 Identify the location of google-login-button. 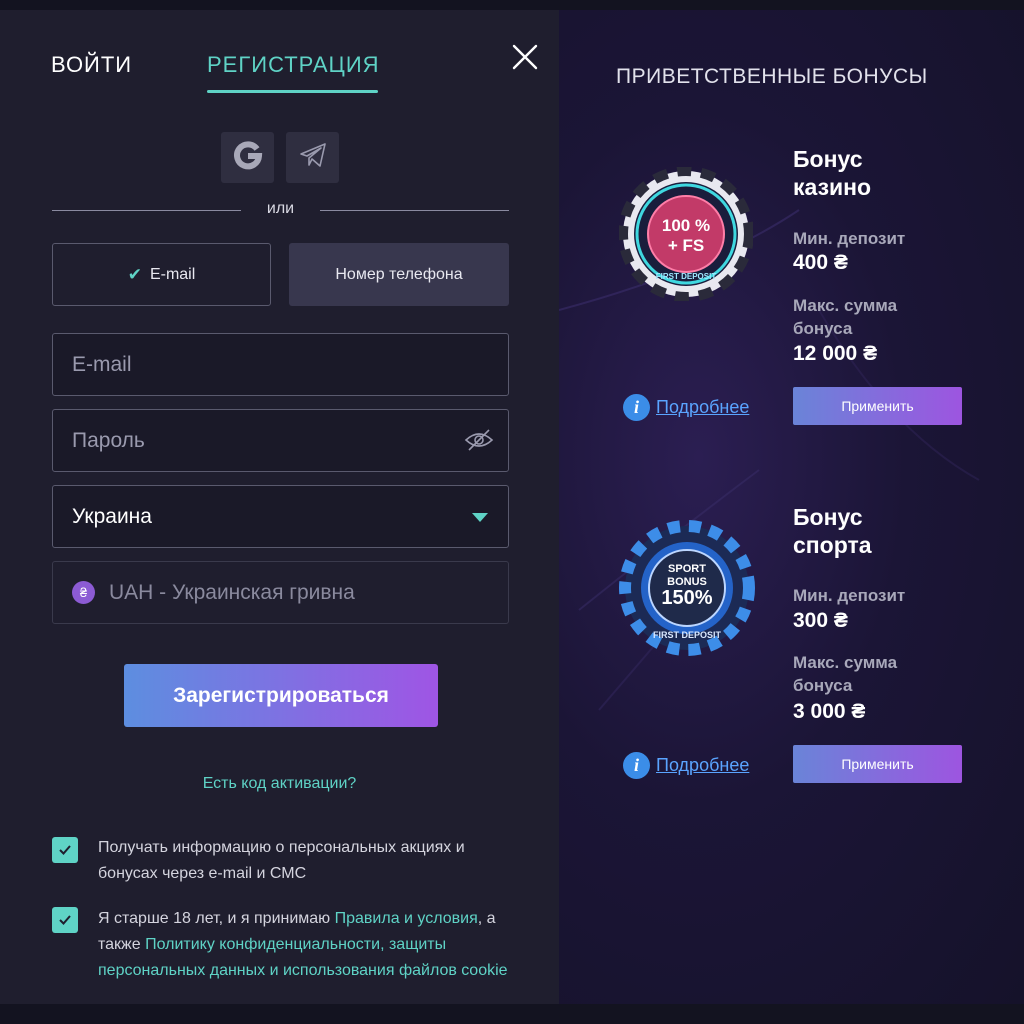
(247, 157).